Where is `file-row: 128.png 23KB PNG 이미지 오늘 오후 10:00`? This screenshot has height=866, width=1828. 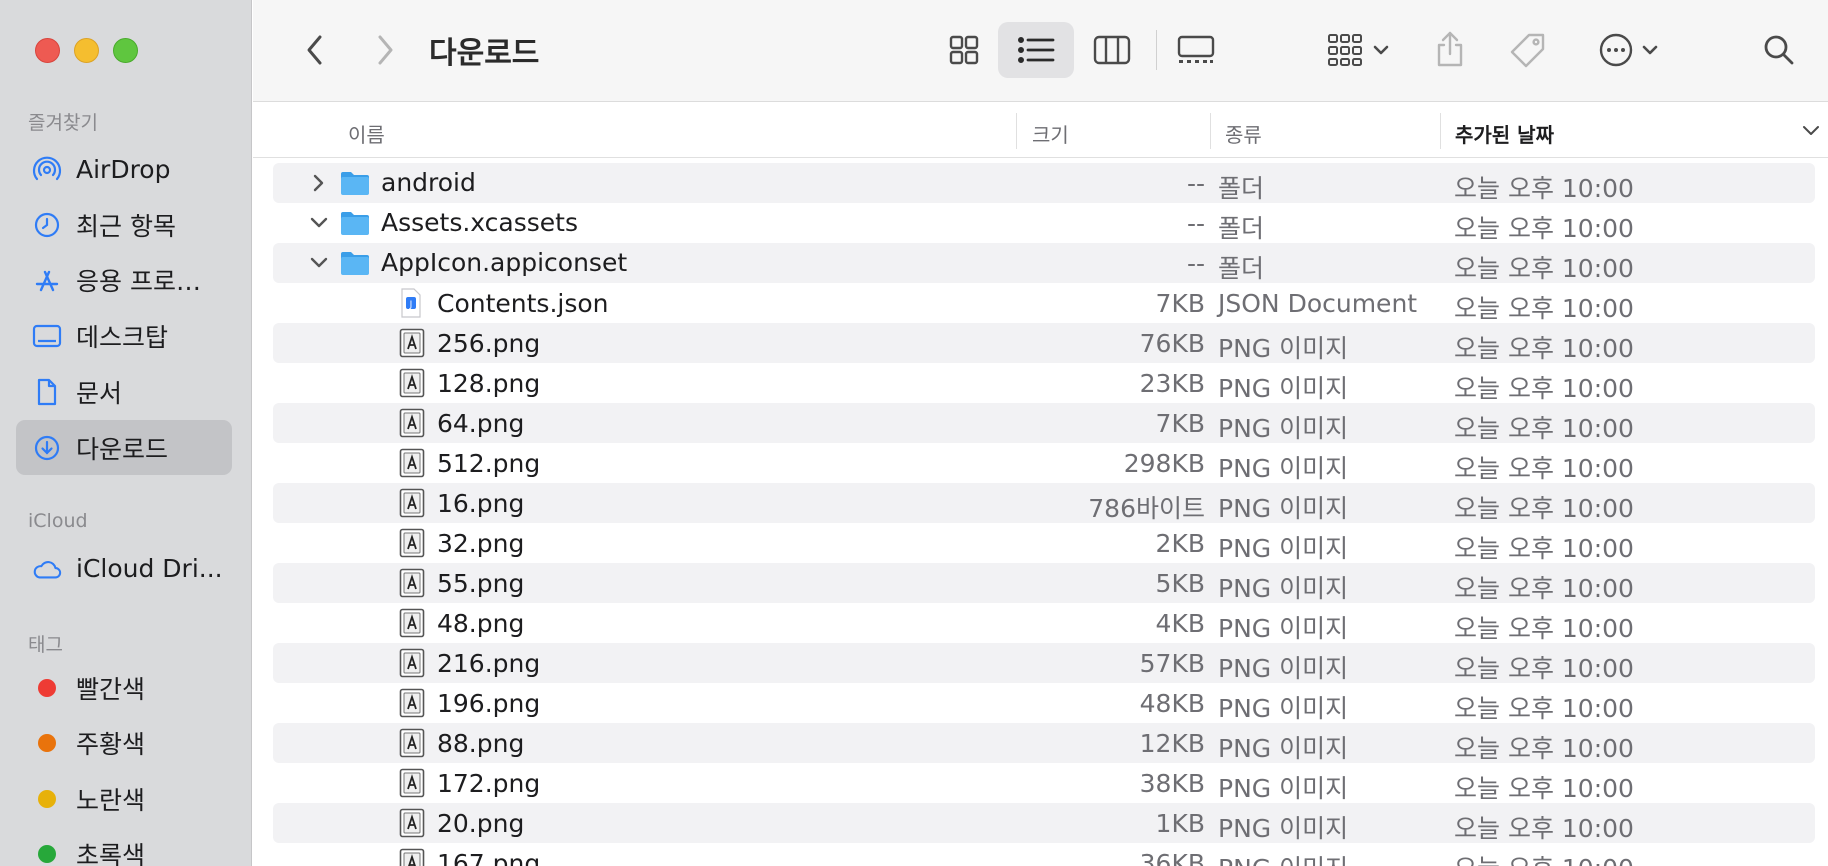 file-row: 128.png 23KB PNG 이미지 오늘 오후 10:00 is located at coordinates (1044, 383).